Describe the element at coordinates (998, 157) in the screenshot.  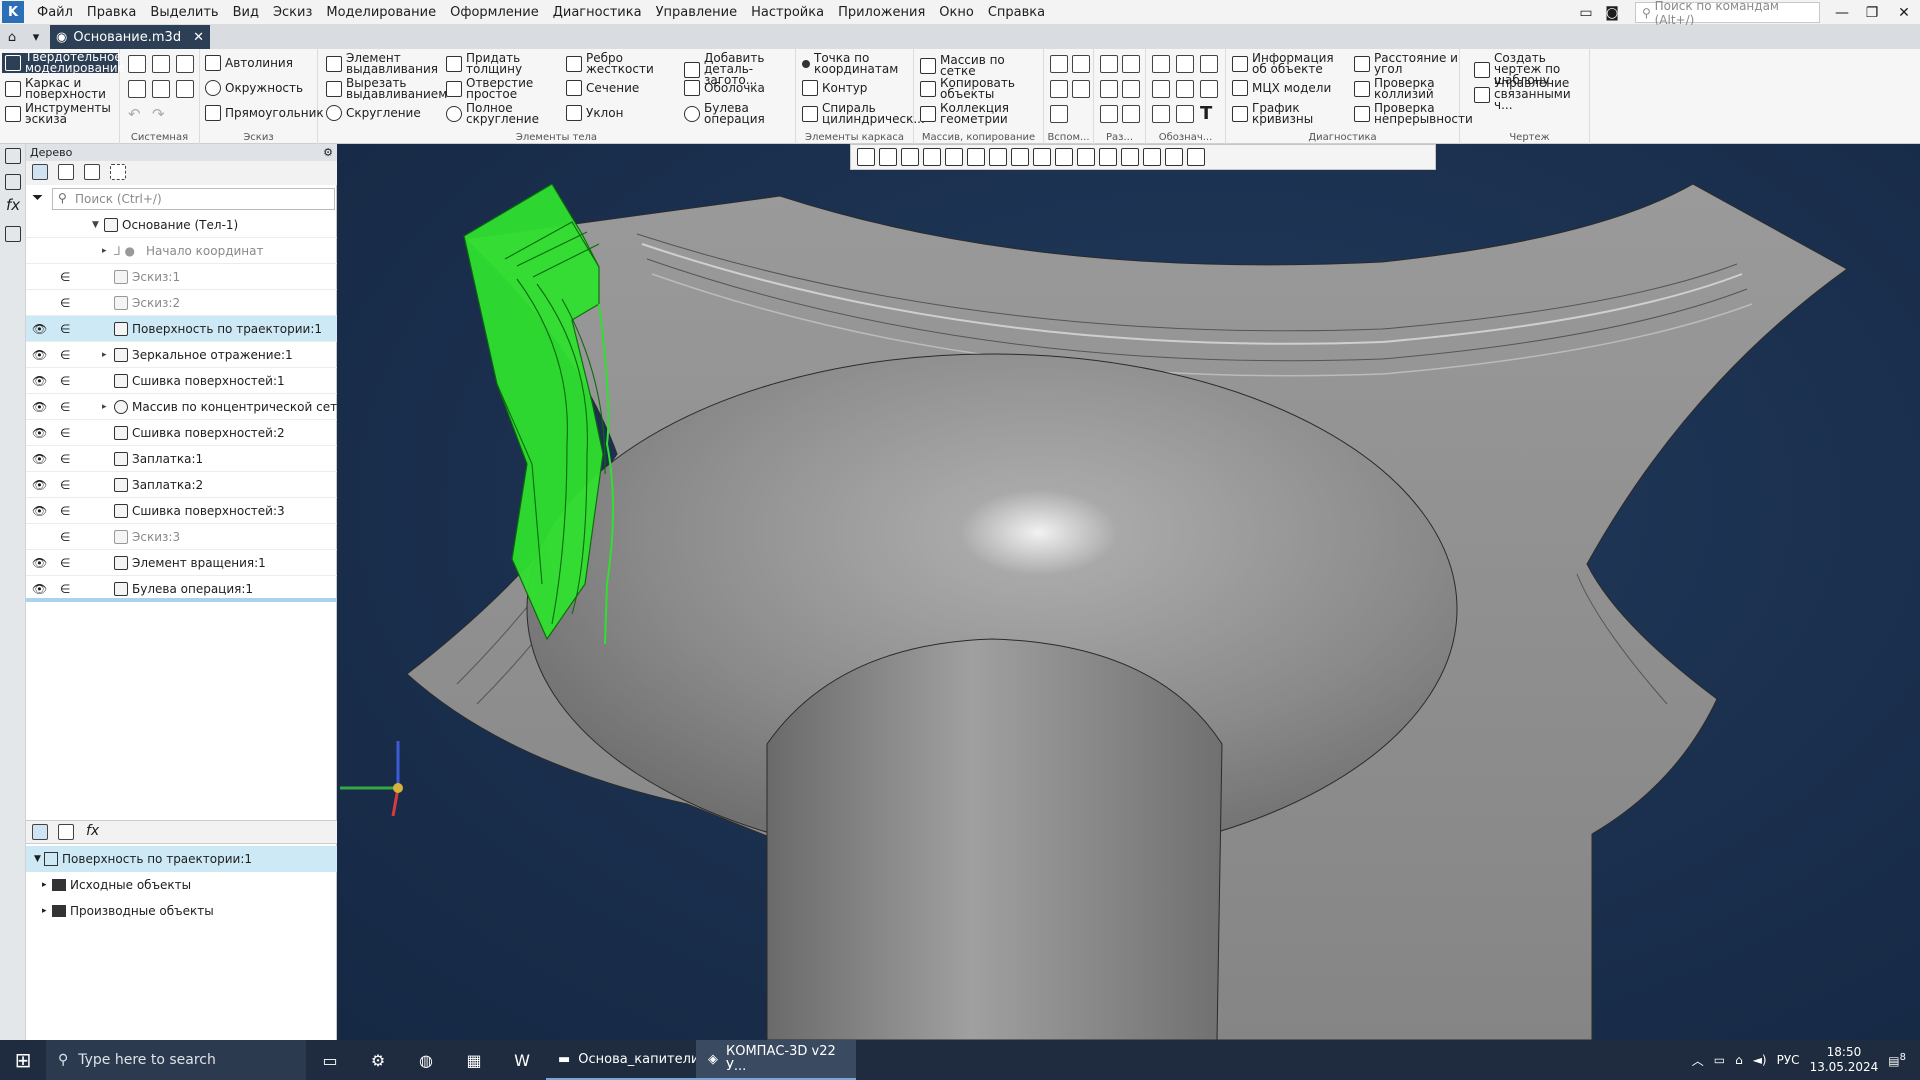
I see `view-orientation-icon` at that location.